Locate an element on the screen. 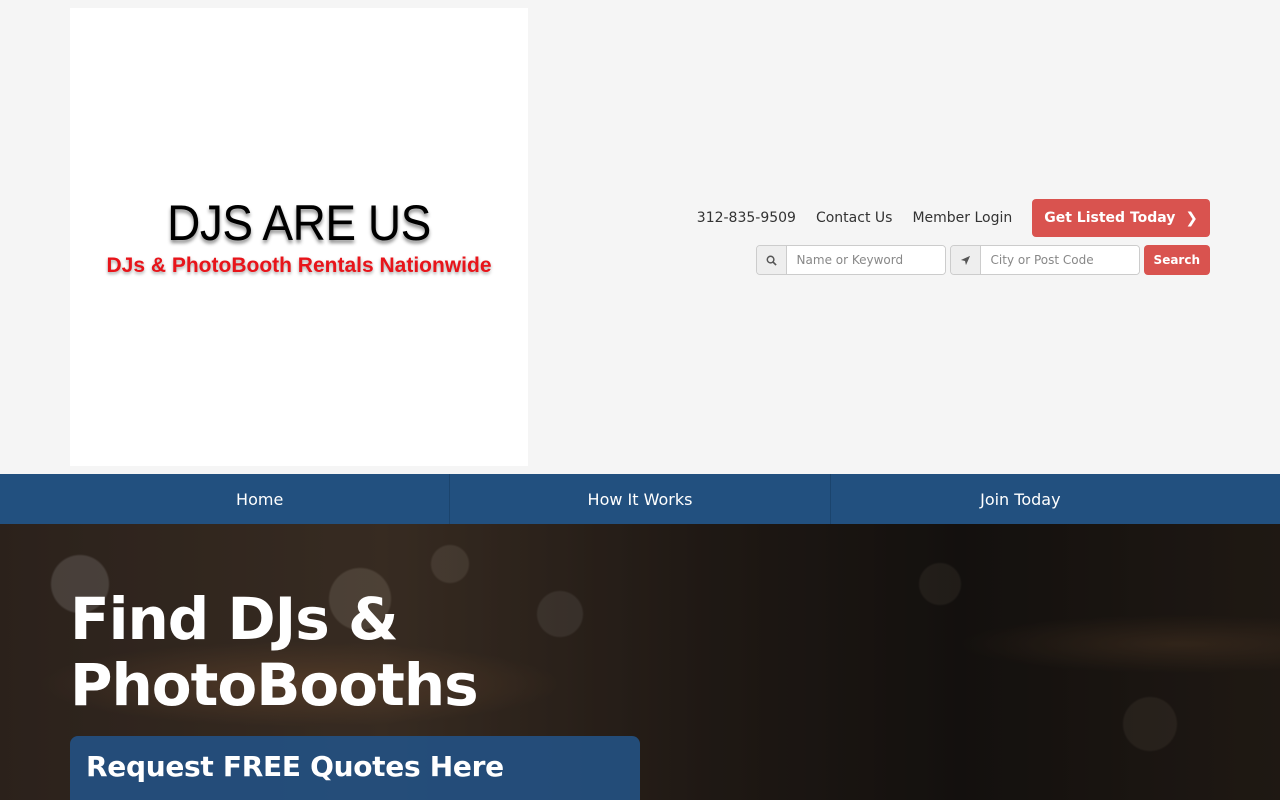 The width and height of the screenshot is (1280, 800). search-bar: Search is located at coordinates (982, 260).